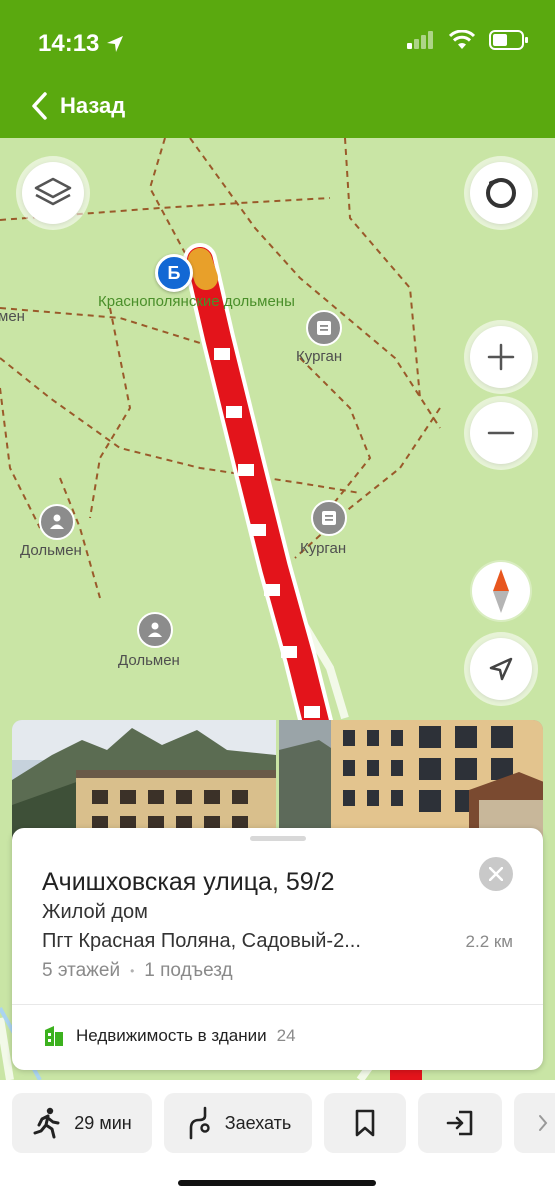  I want to click on status-icons, so click(468, 40).